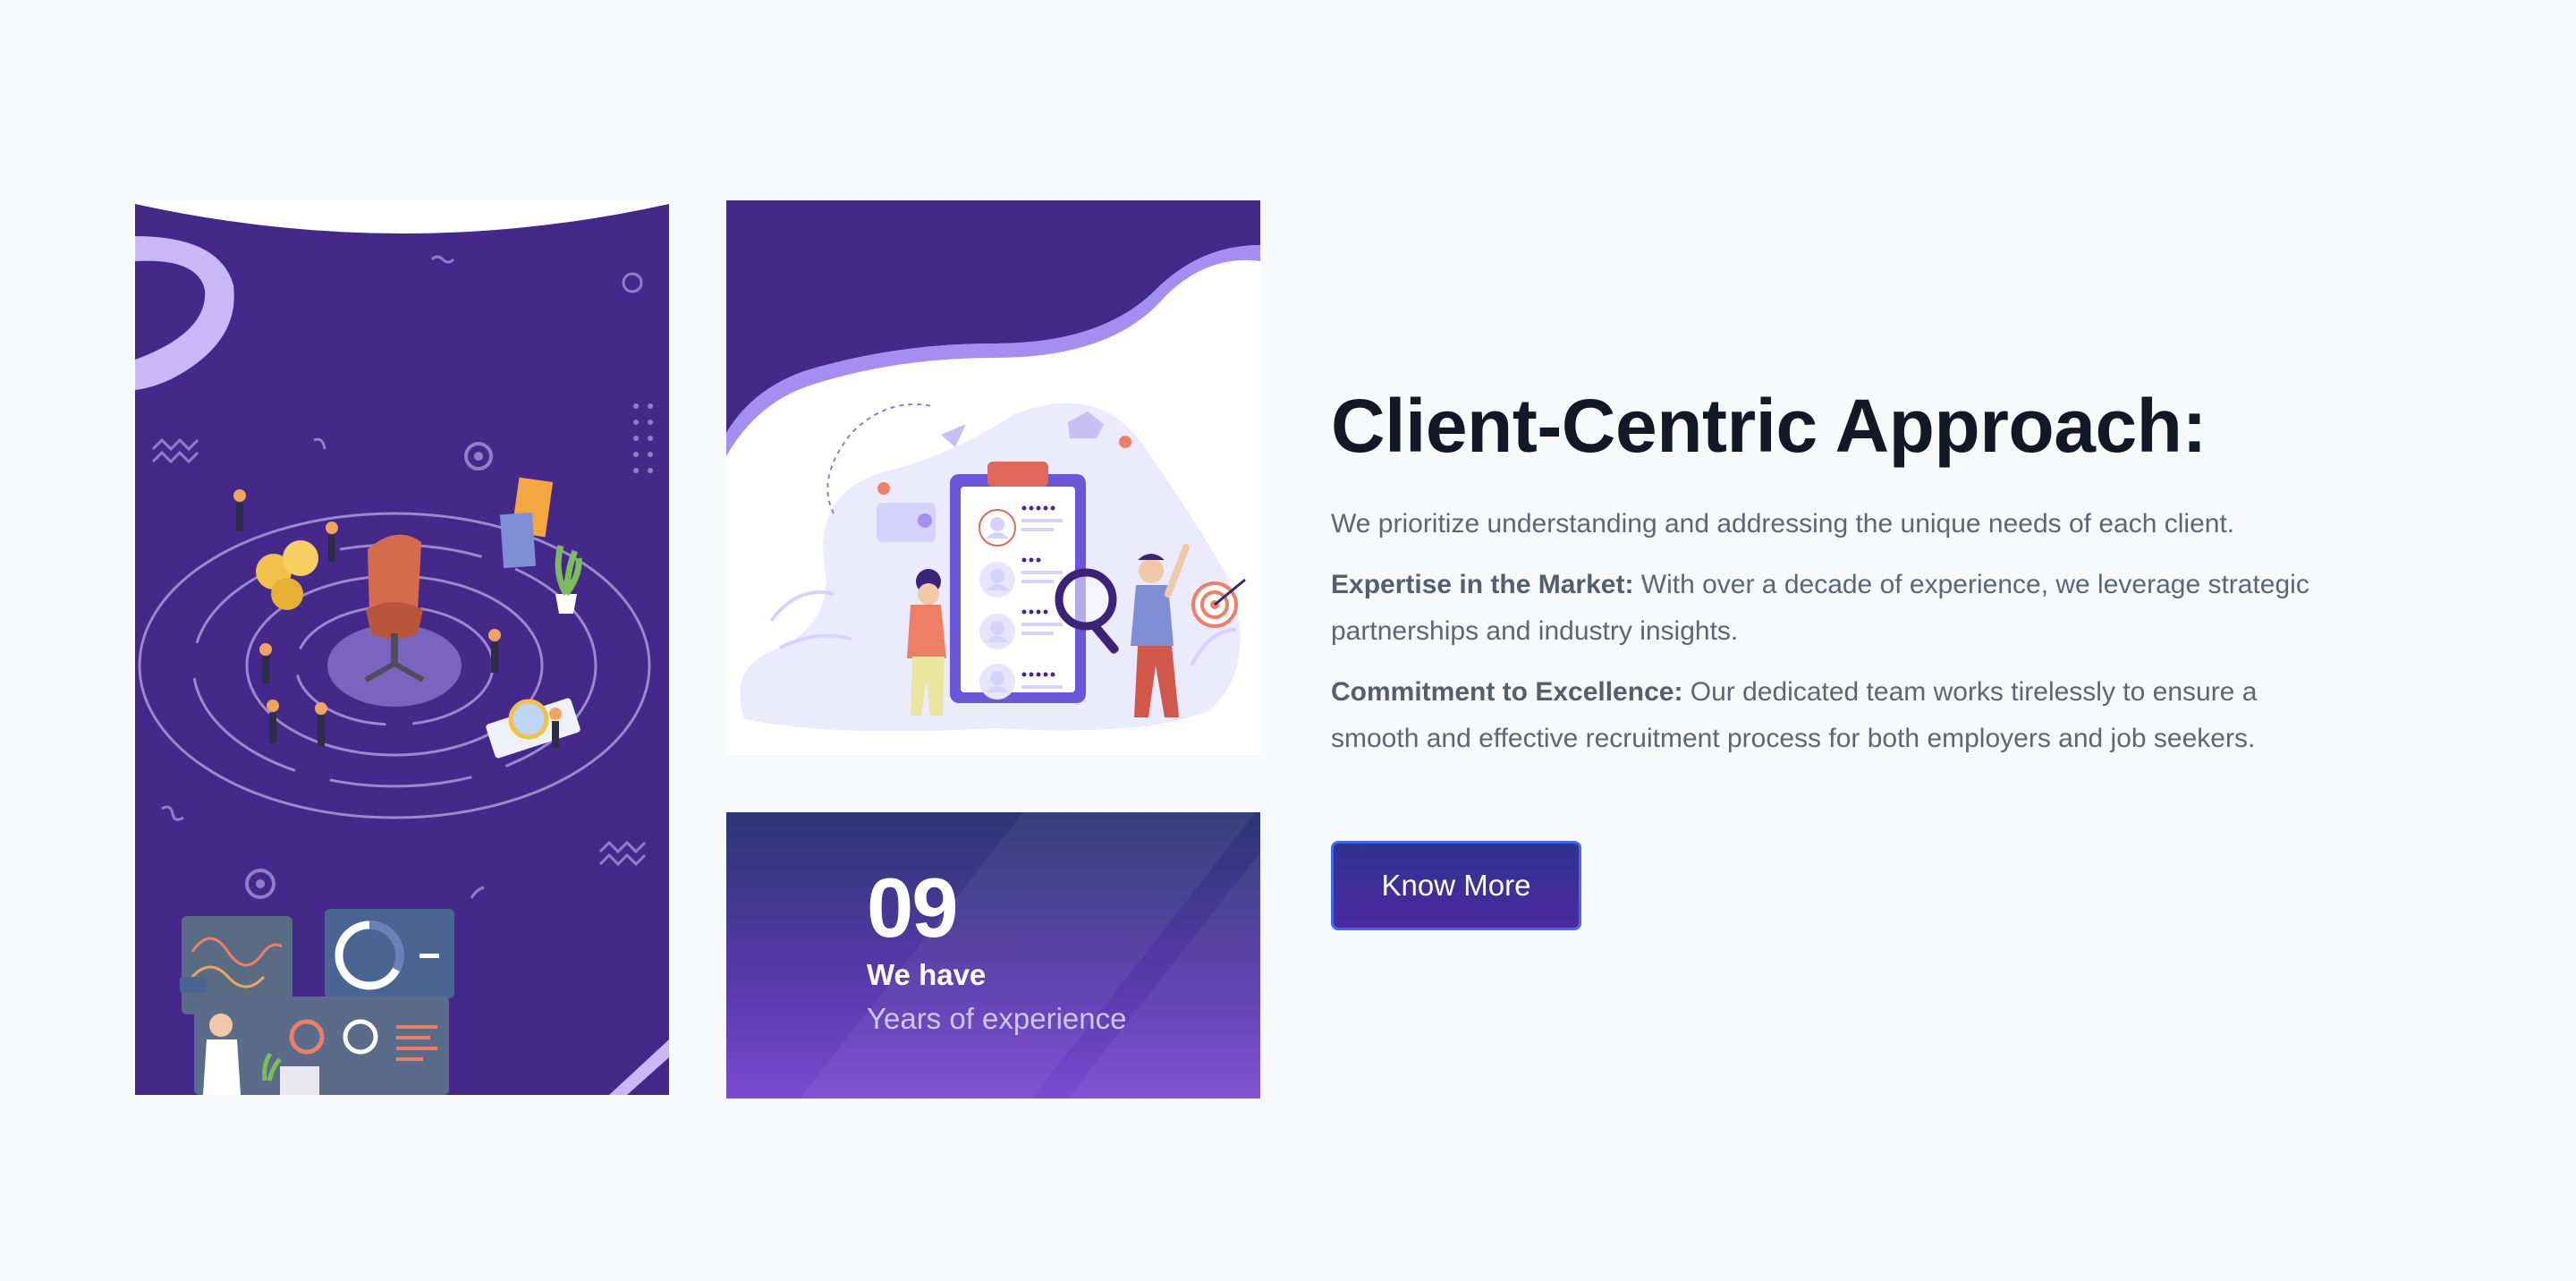 The width and height of the screenshot is (2576, 1281). What do you see at coordinates (1769, 426) in the screenshot?
I see `section-heading: Client-Centric Approach:` at bounding box center [1769, 426].